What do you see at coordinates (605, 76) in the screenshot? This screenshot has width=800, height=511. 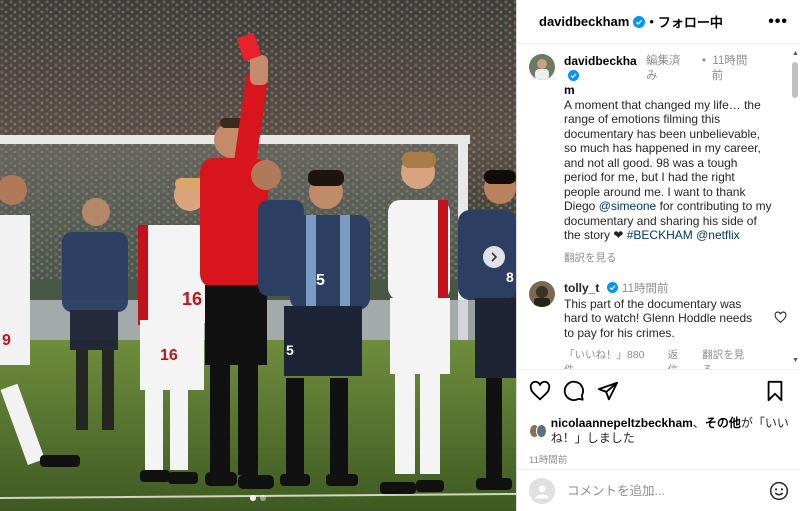 I see `caption-username: davidbeckha m` at bounding box center [605, 76].